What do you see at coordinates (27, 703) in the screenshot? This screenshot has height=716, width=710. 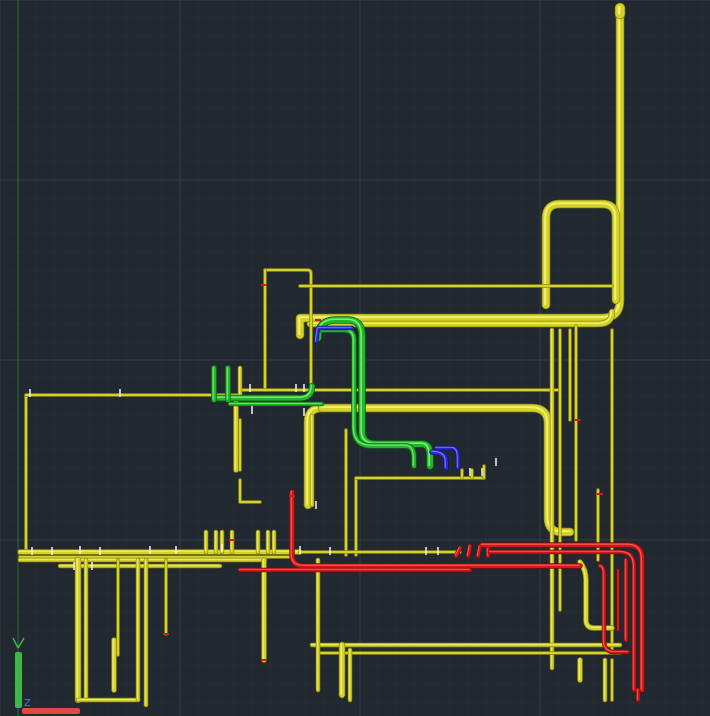 I see `ucs-z-label: Z` at bounding box center [27, 703].